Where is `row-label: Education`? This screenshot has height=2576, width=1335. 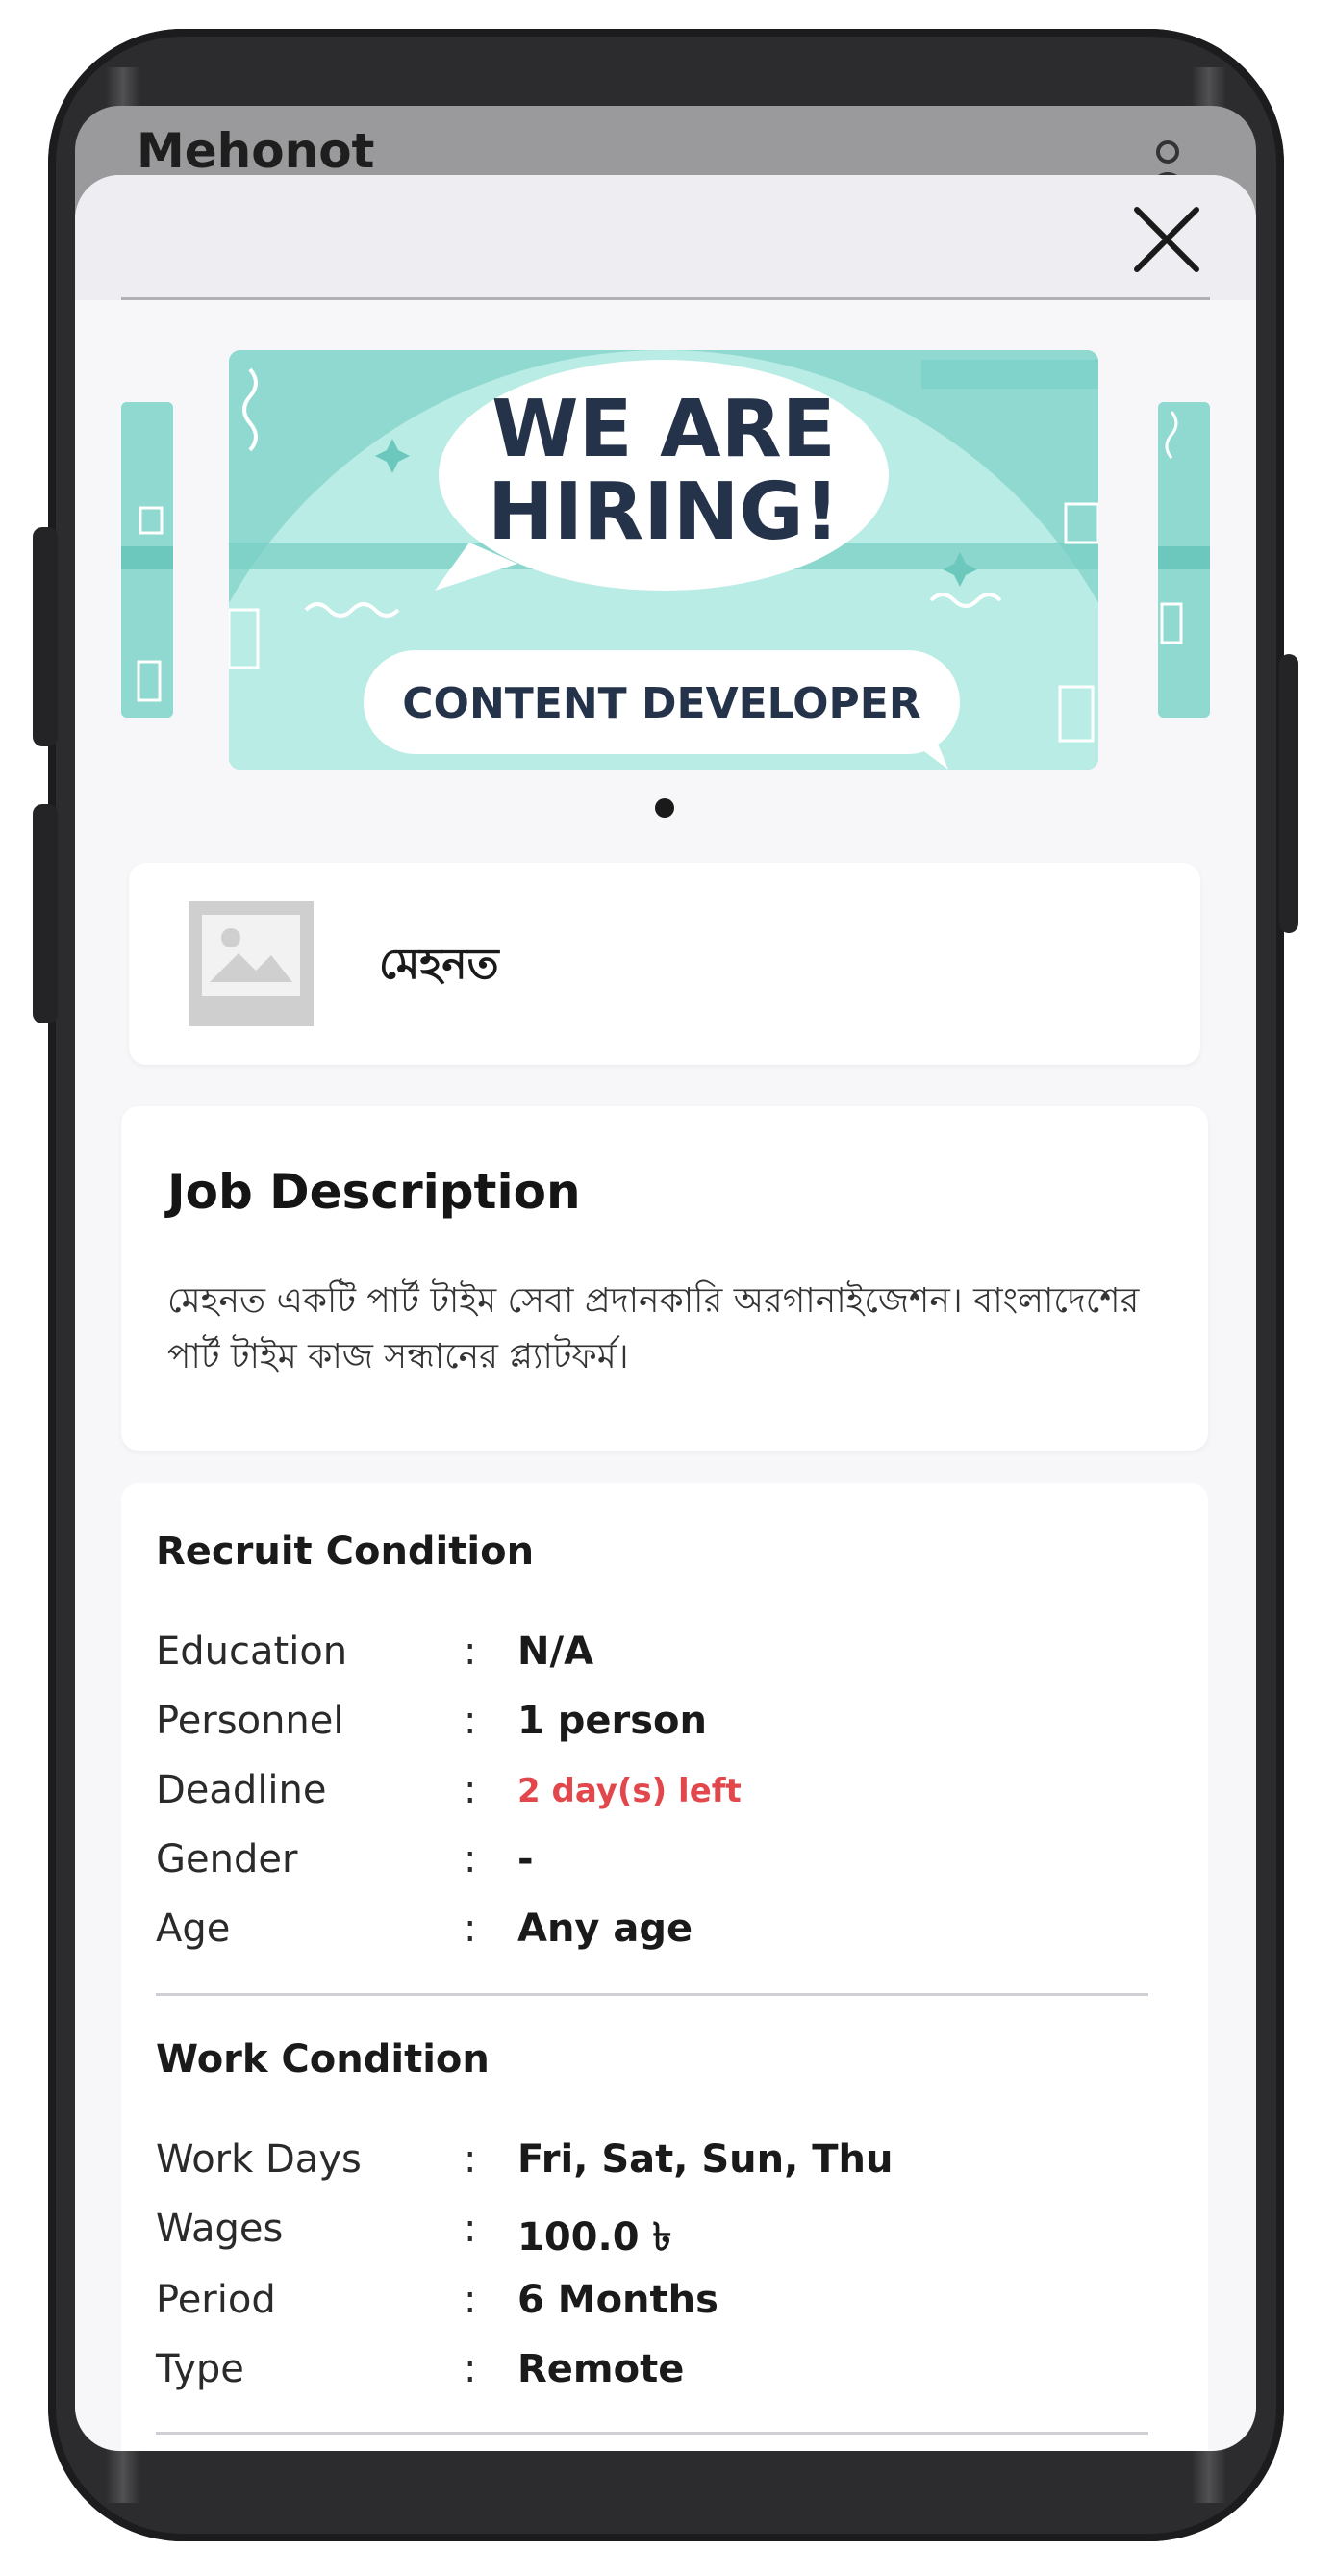 row-label: Education is located at coordinates (252, 1652).